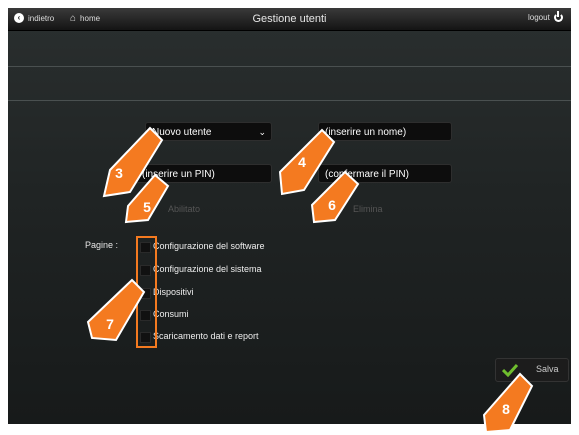 This screenshot has width=579, height=435. Describe the element at coordinates (110, 324) in the screenshot. I see `callout-number: 7` at that location.